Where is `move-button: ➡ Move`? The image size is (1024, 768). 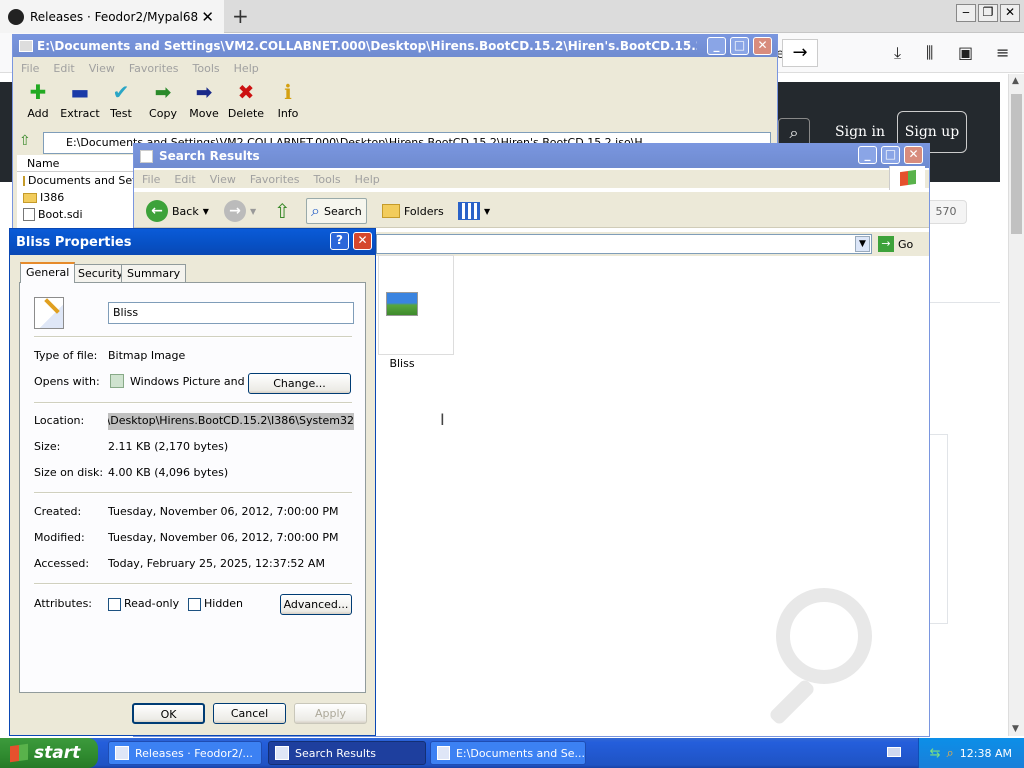
move-button: ➡ Move is located at coordinates (204, 100).